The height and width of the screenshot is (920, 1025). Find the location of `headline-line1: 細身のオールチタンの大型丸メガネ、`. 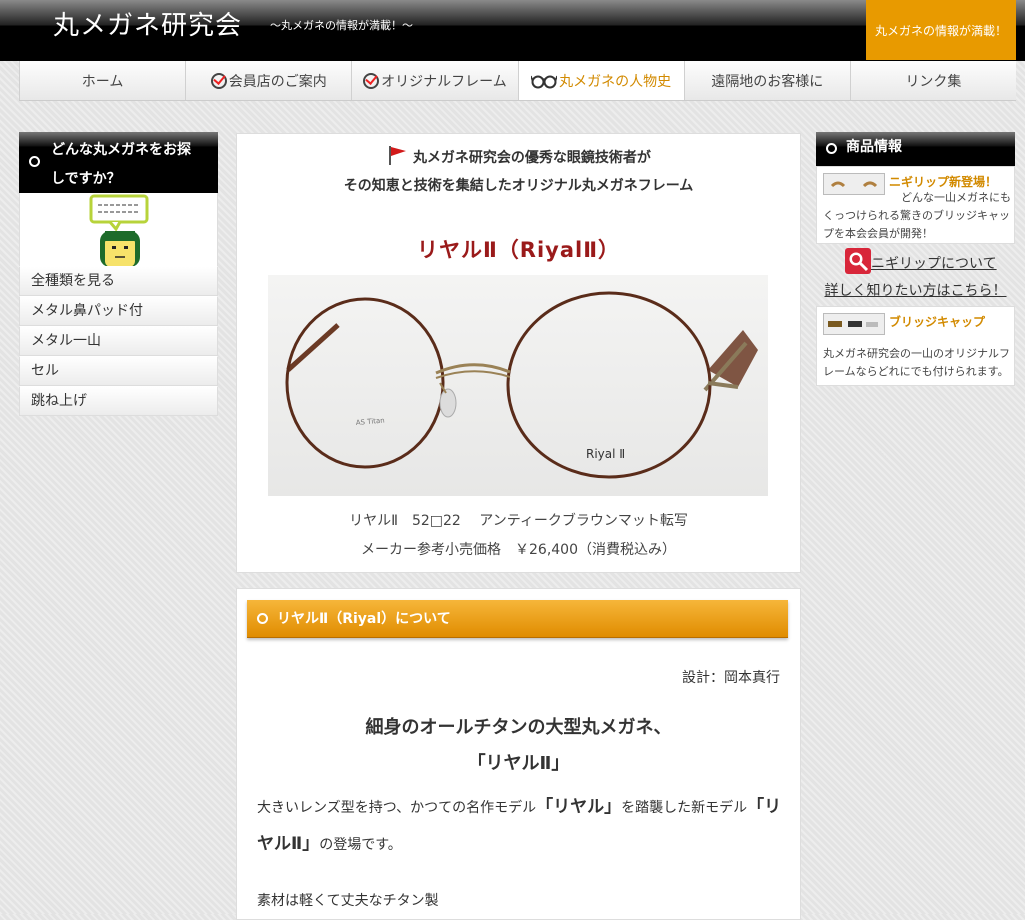

headline-line1: 細身のオールチタンの大型丸メガネ、 is located at coordinates (518, 727).